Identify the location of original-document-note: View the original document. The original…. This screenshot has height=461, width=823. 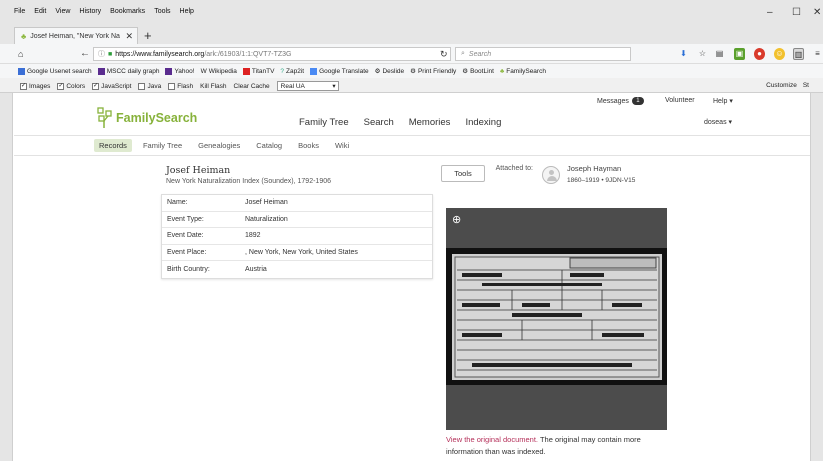
(558, 446).